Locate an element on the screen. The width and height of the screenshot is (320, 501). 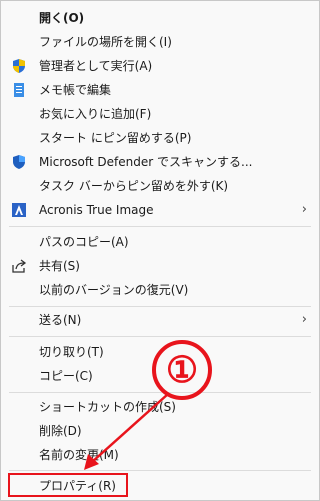
annotation-arrow-icon is located at coordinates (126, 431).